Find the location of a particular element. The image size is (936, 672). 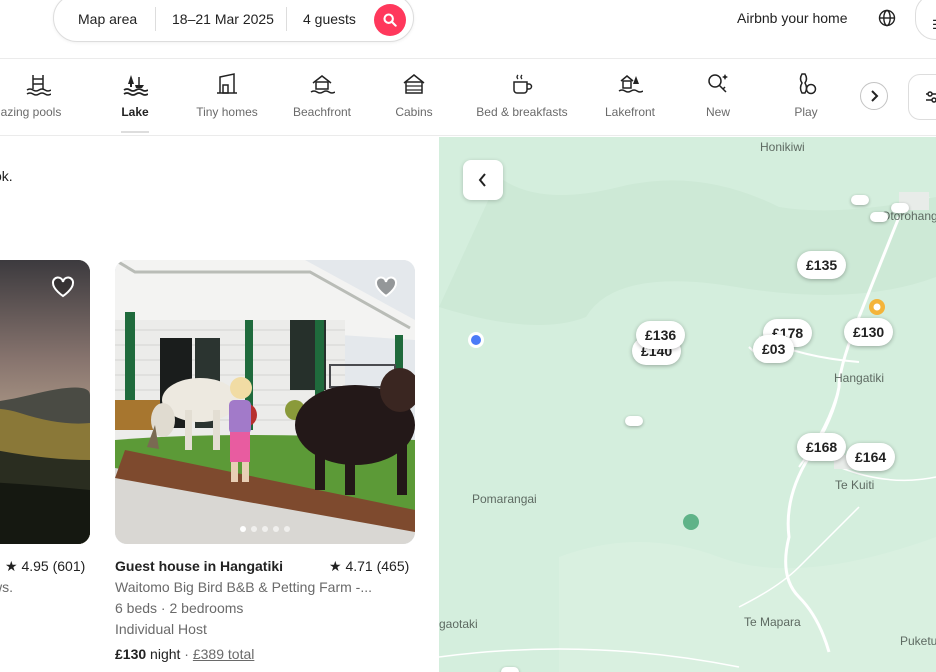

lakefront-icon is located at coordinates (630, 84).